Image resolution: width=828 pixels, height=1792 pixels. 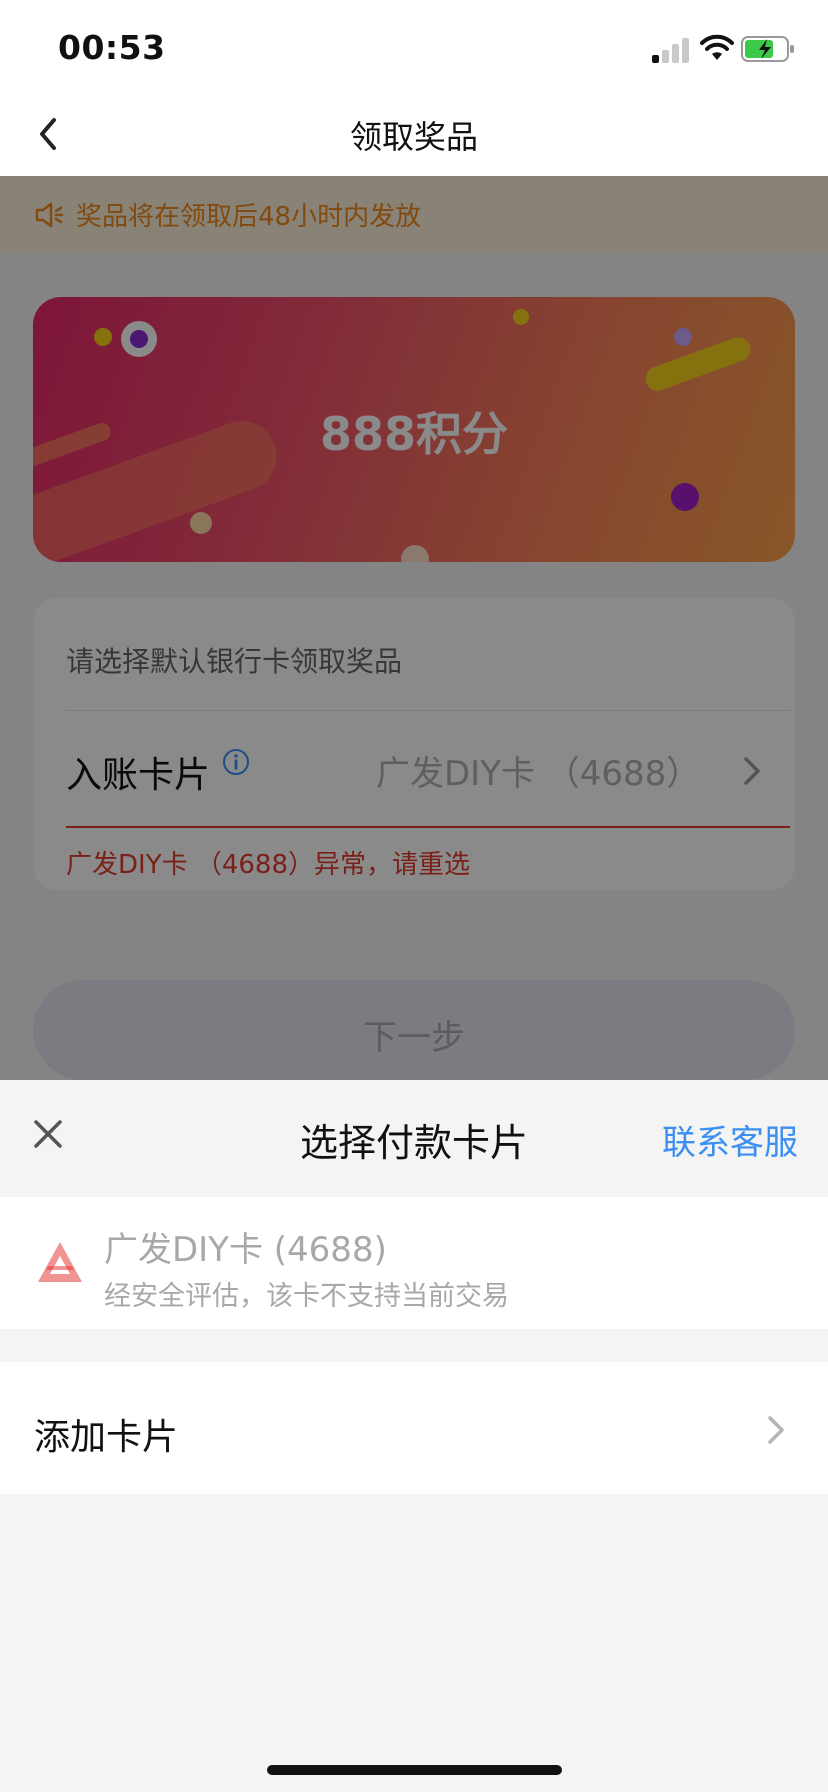 I want to click on home-indicator, so click(x=414, y=1770).